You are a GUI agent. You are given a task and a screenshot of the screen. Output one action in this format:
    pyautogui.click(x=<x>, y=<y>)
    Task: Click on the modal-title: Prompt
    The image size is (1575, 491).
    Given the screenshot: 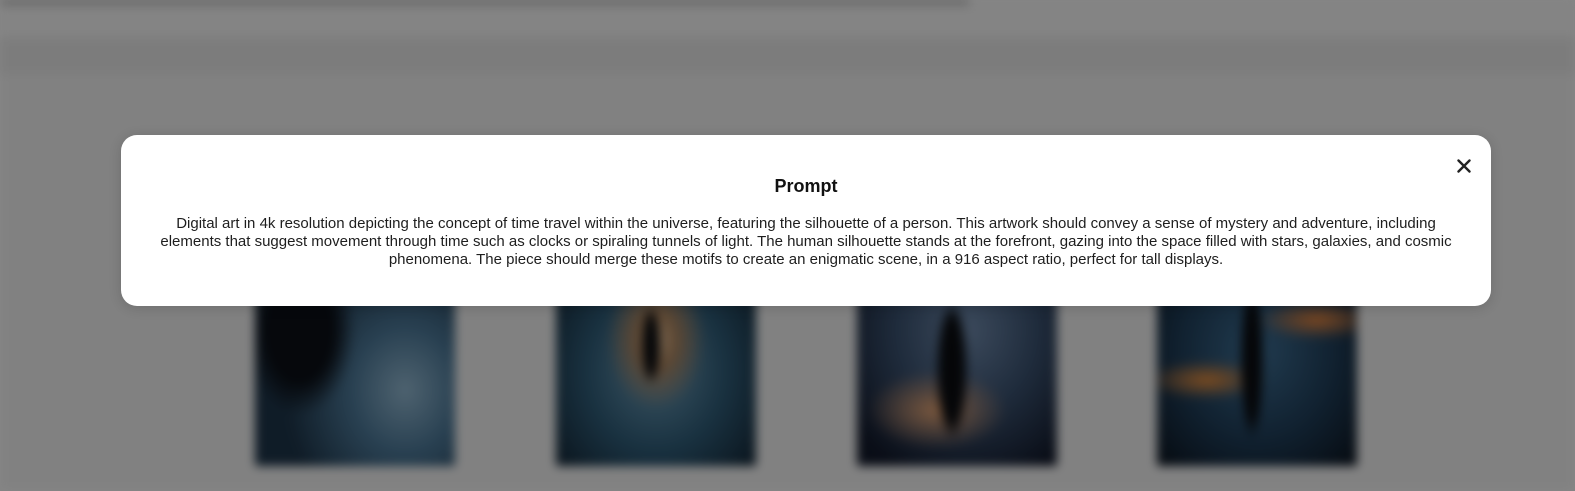 What is the action you would take?
    pyautogui.click(x=806, y=186)
    